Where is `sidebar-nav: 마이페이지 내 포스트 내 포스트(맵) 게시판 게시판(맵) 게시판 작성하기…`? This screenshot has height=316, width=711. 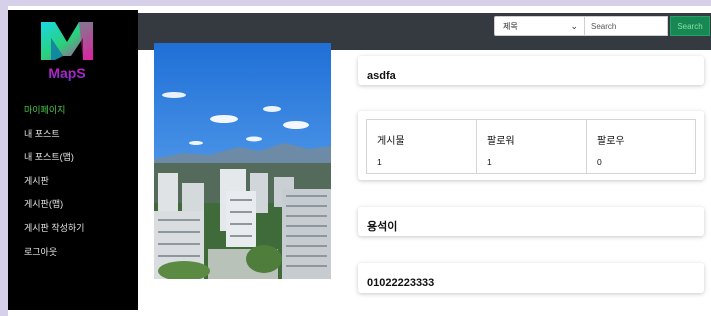 sidebar-nav: 마이페이지 내 포스트 내 포스트(맵) 게시판 게시판(맵) 게시판 작성하기… is located at coordinates (54, 186).